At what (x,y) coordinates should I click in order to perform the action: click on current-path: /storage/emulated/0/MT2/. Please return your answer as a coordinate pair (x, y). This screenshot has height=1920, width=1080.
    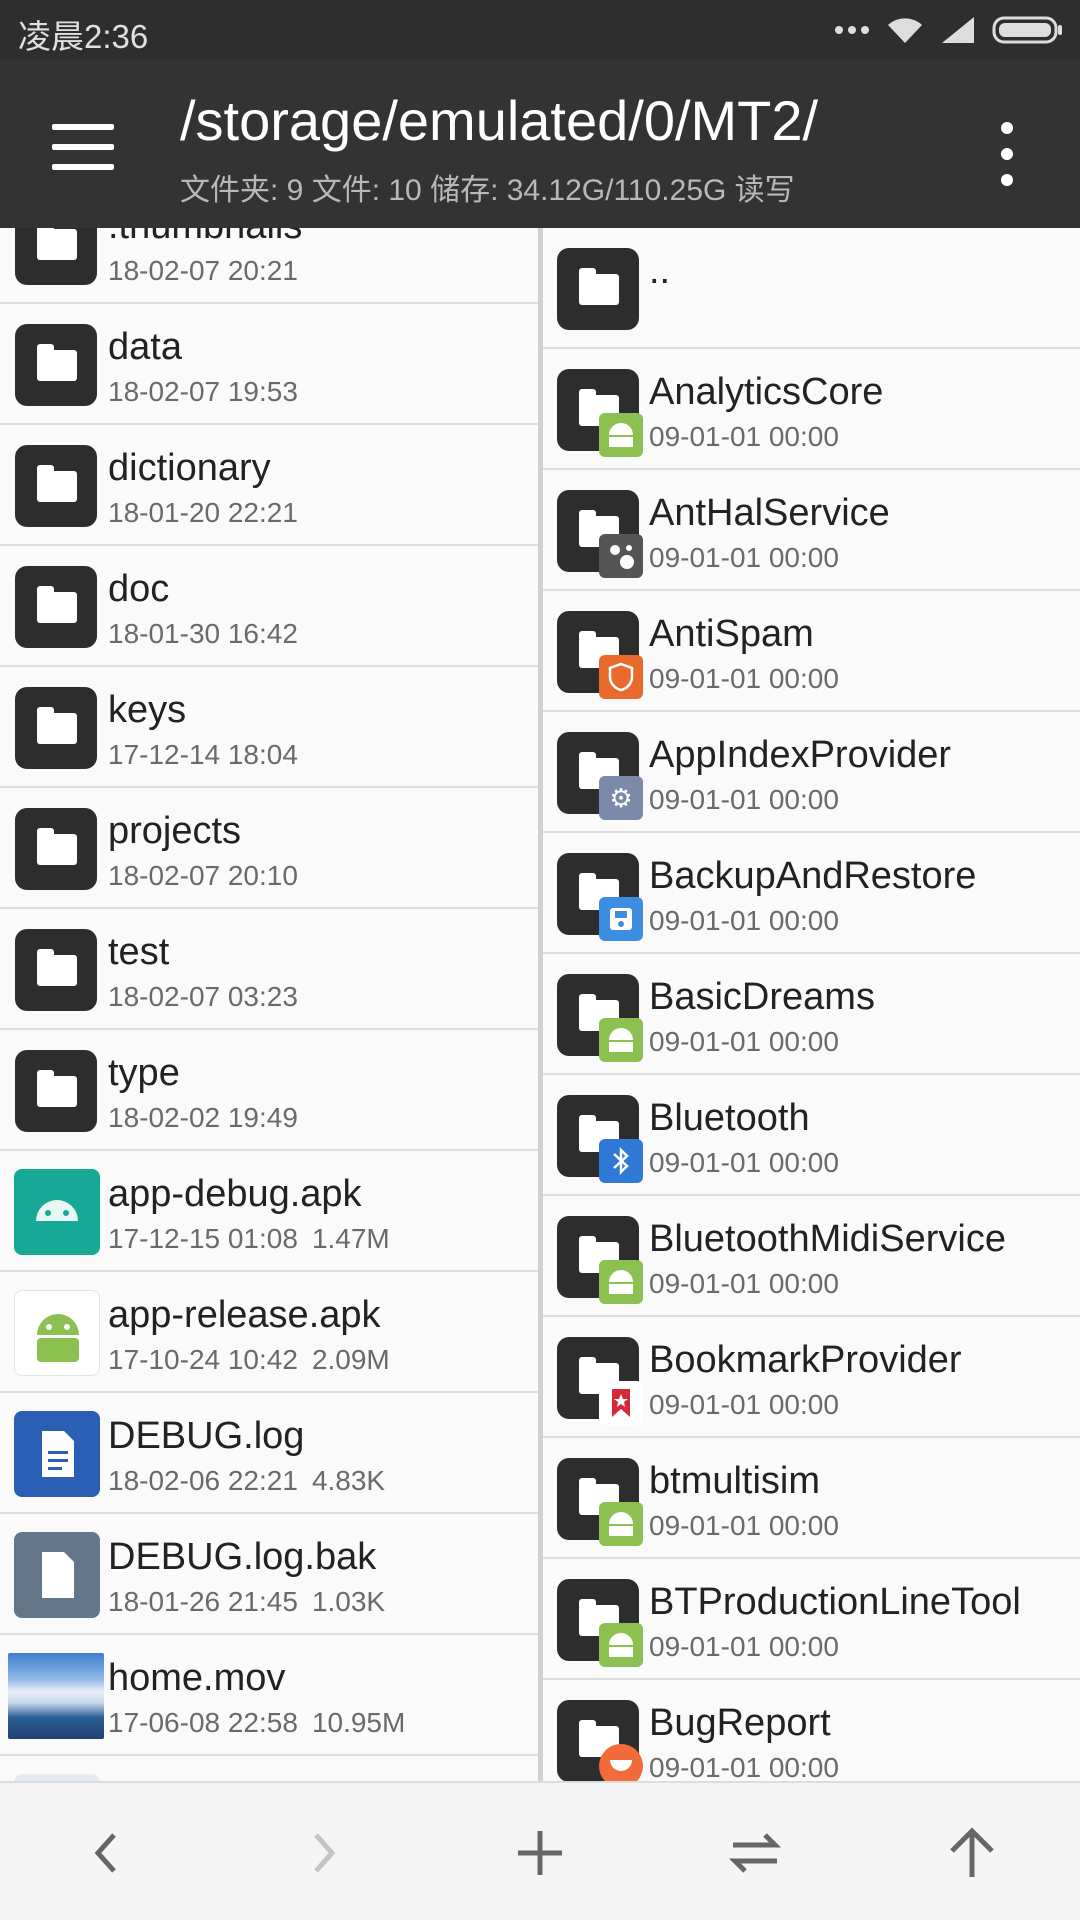
    Looking at the image, I should click on (499, 120).